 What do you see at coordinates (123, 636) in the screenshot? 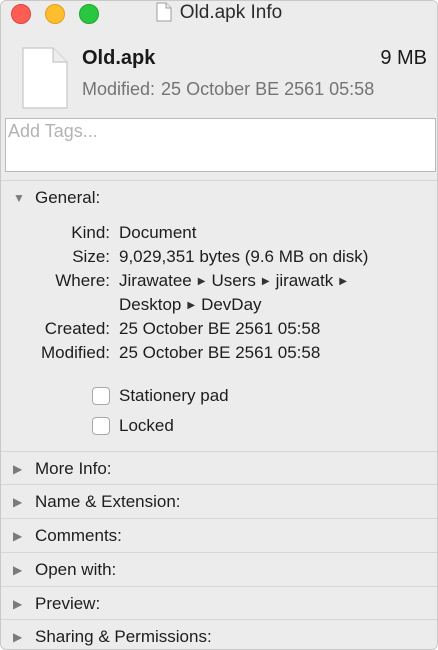
I see `section-sharing-permissions-label: Sharing & Permissions:` at bounding box center [123, 636].